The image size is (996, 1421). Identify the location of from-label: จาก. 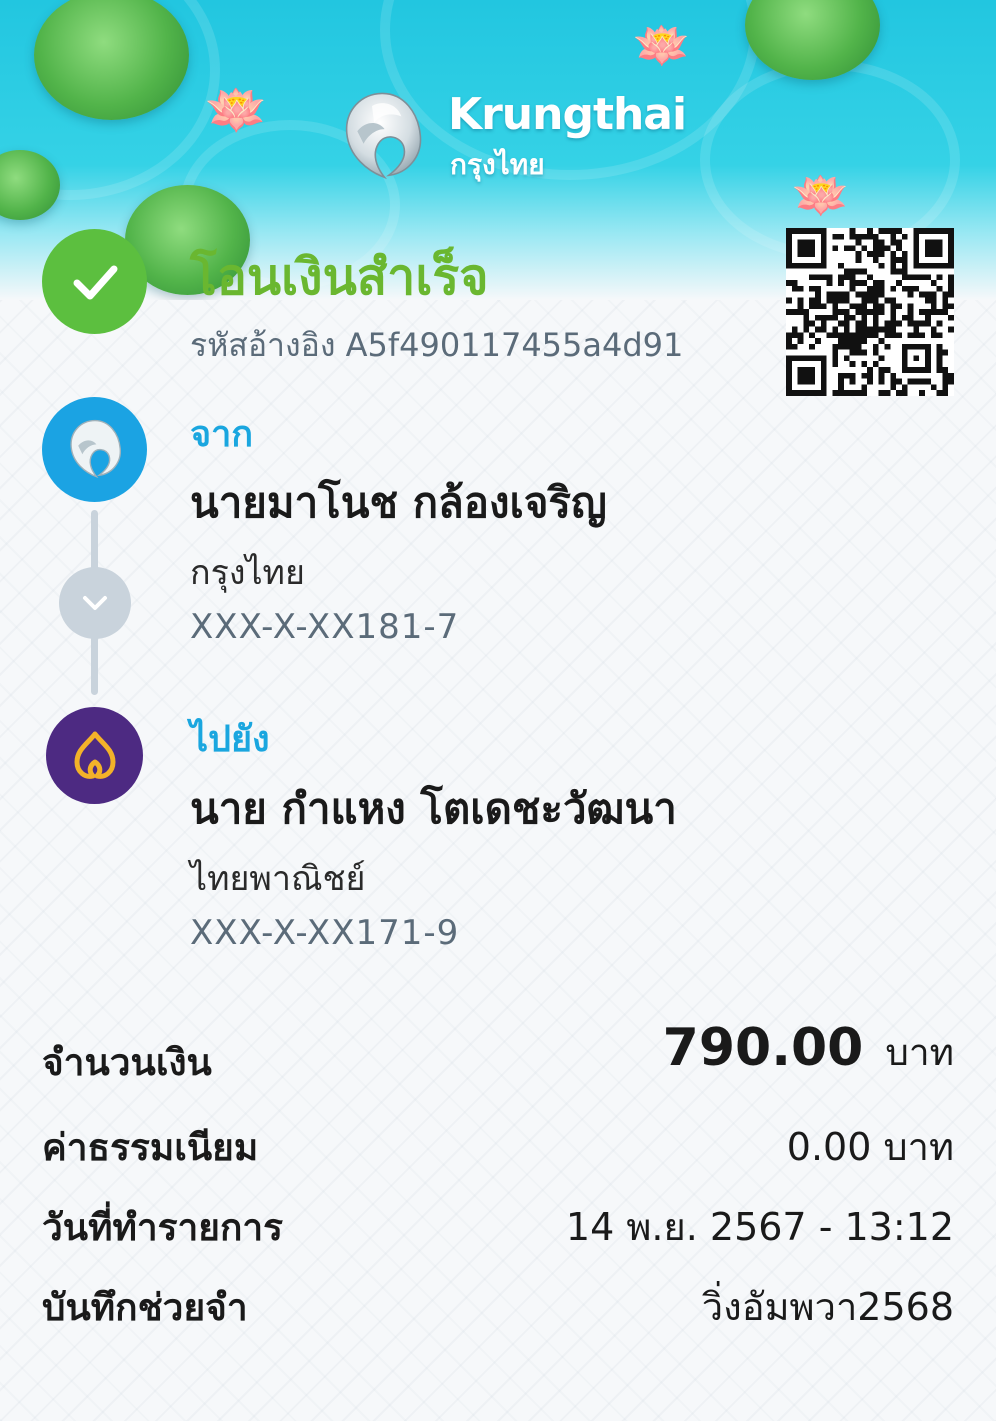
(222, 434).